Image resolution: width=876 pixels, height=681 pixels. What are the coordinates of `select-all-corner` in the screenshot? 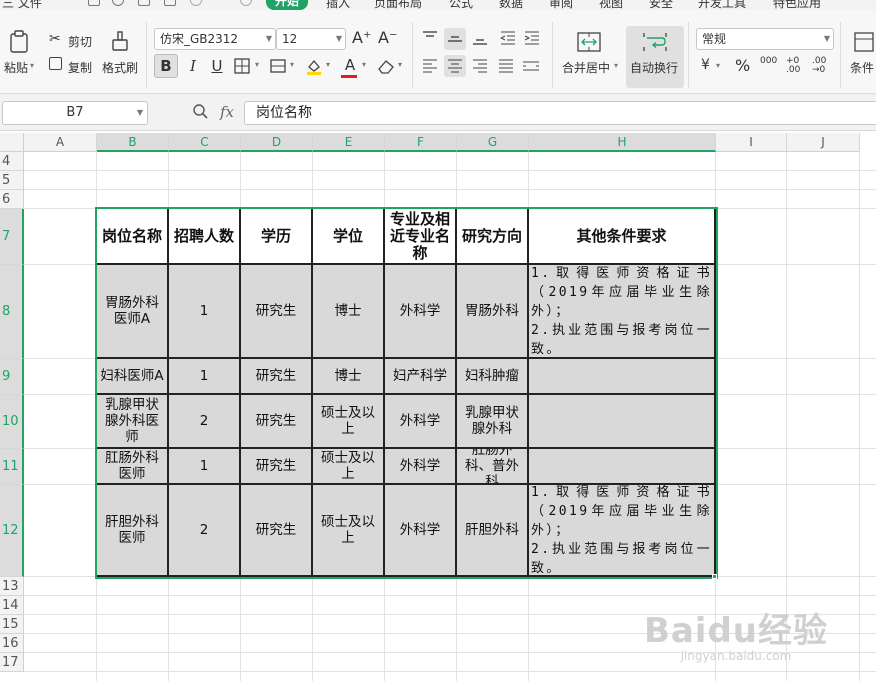 It's located at (12, 142).